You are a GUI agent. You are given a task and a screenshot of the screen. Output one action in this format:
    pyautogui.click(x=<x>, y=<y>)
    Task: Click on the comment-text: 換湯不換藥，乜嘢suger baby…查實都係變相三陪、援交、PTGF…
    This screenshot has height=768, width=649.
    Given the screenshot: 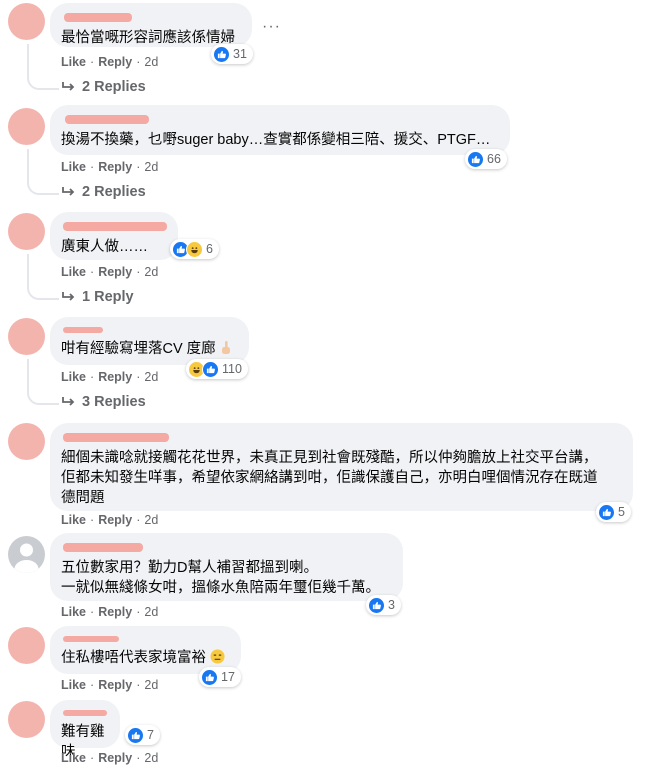 What is the action you would take?
    pyautogui.click(x=276, y=140)
    